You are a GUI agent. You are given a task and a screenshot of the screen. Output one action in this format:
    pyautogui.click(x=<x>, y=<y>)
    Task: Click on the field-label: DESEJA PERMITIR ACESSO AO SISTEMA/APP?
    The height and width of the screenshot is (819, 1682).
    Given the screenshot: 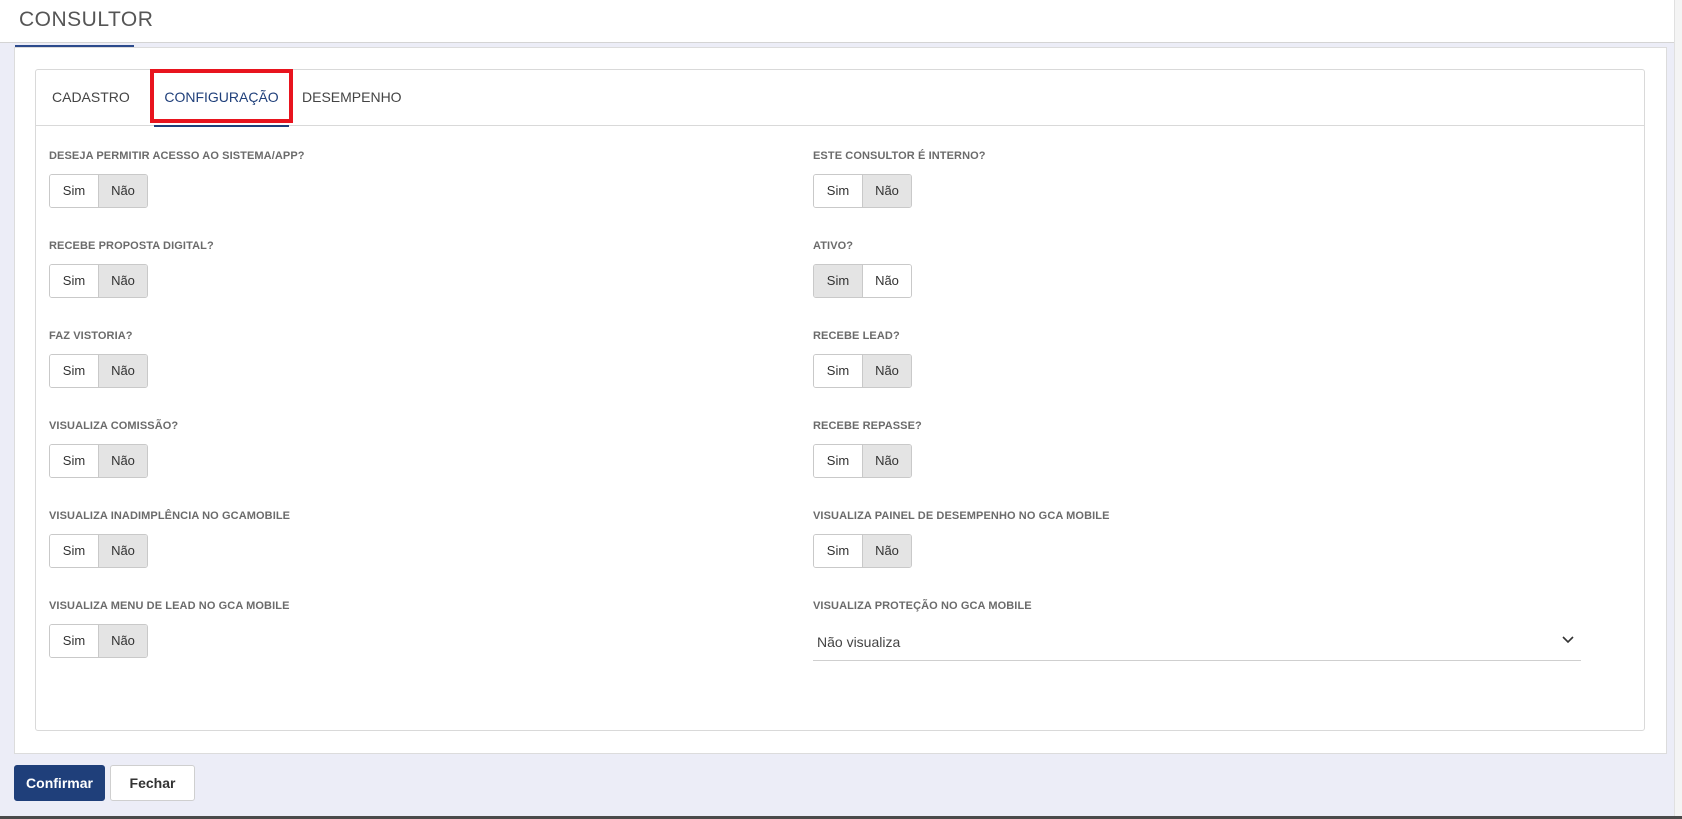 What is the action you would take?
    pyautogui.click(x=177, y=156)
    